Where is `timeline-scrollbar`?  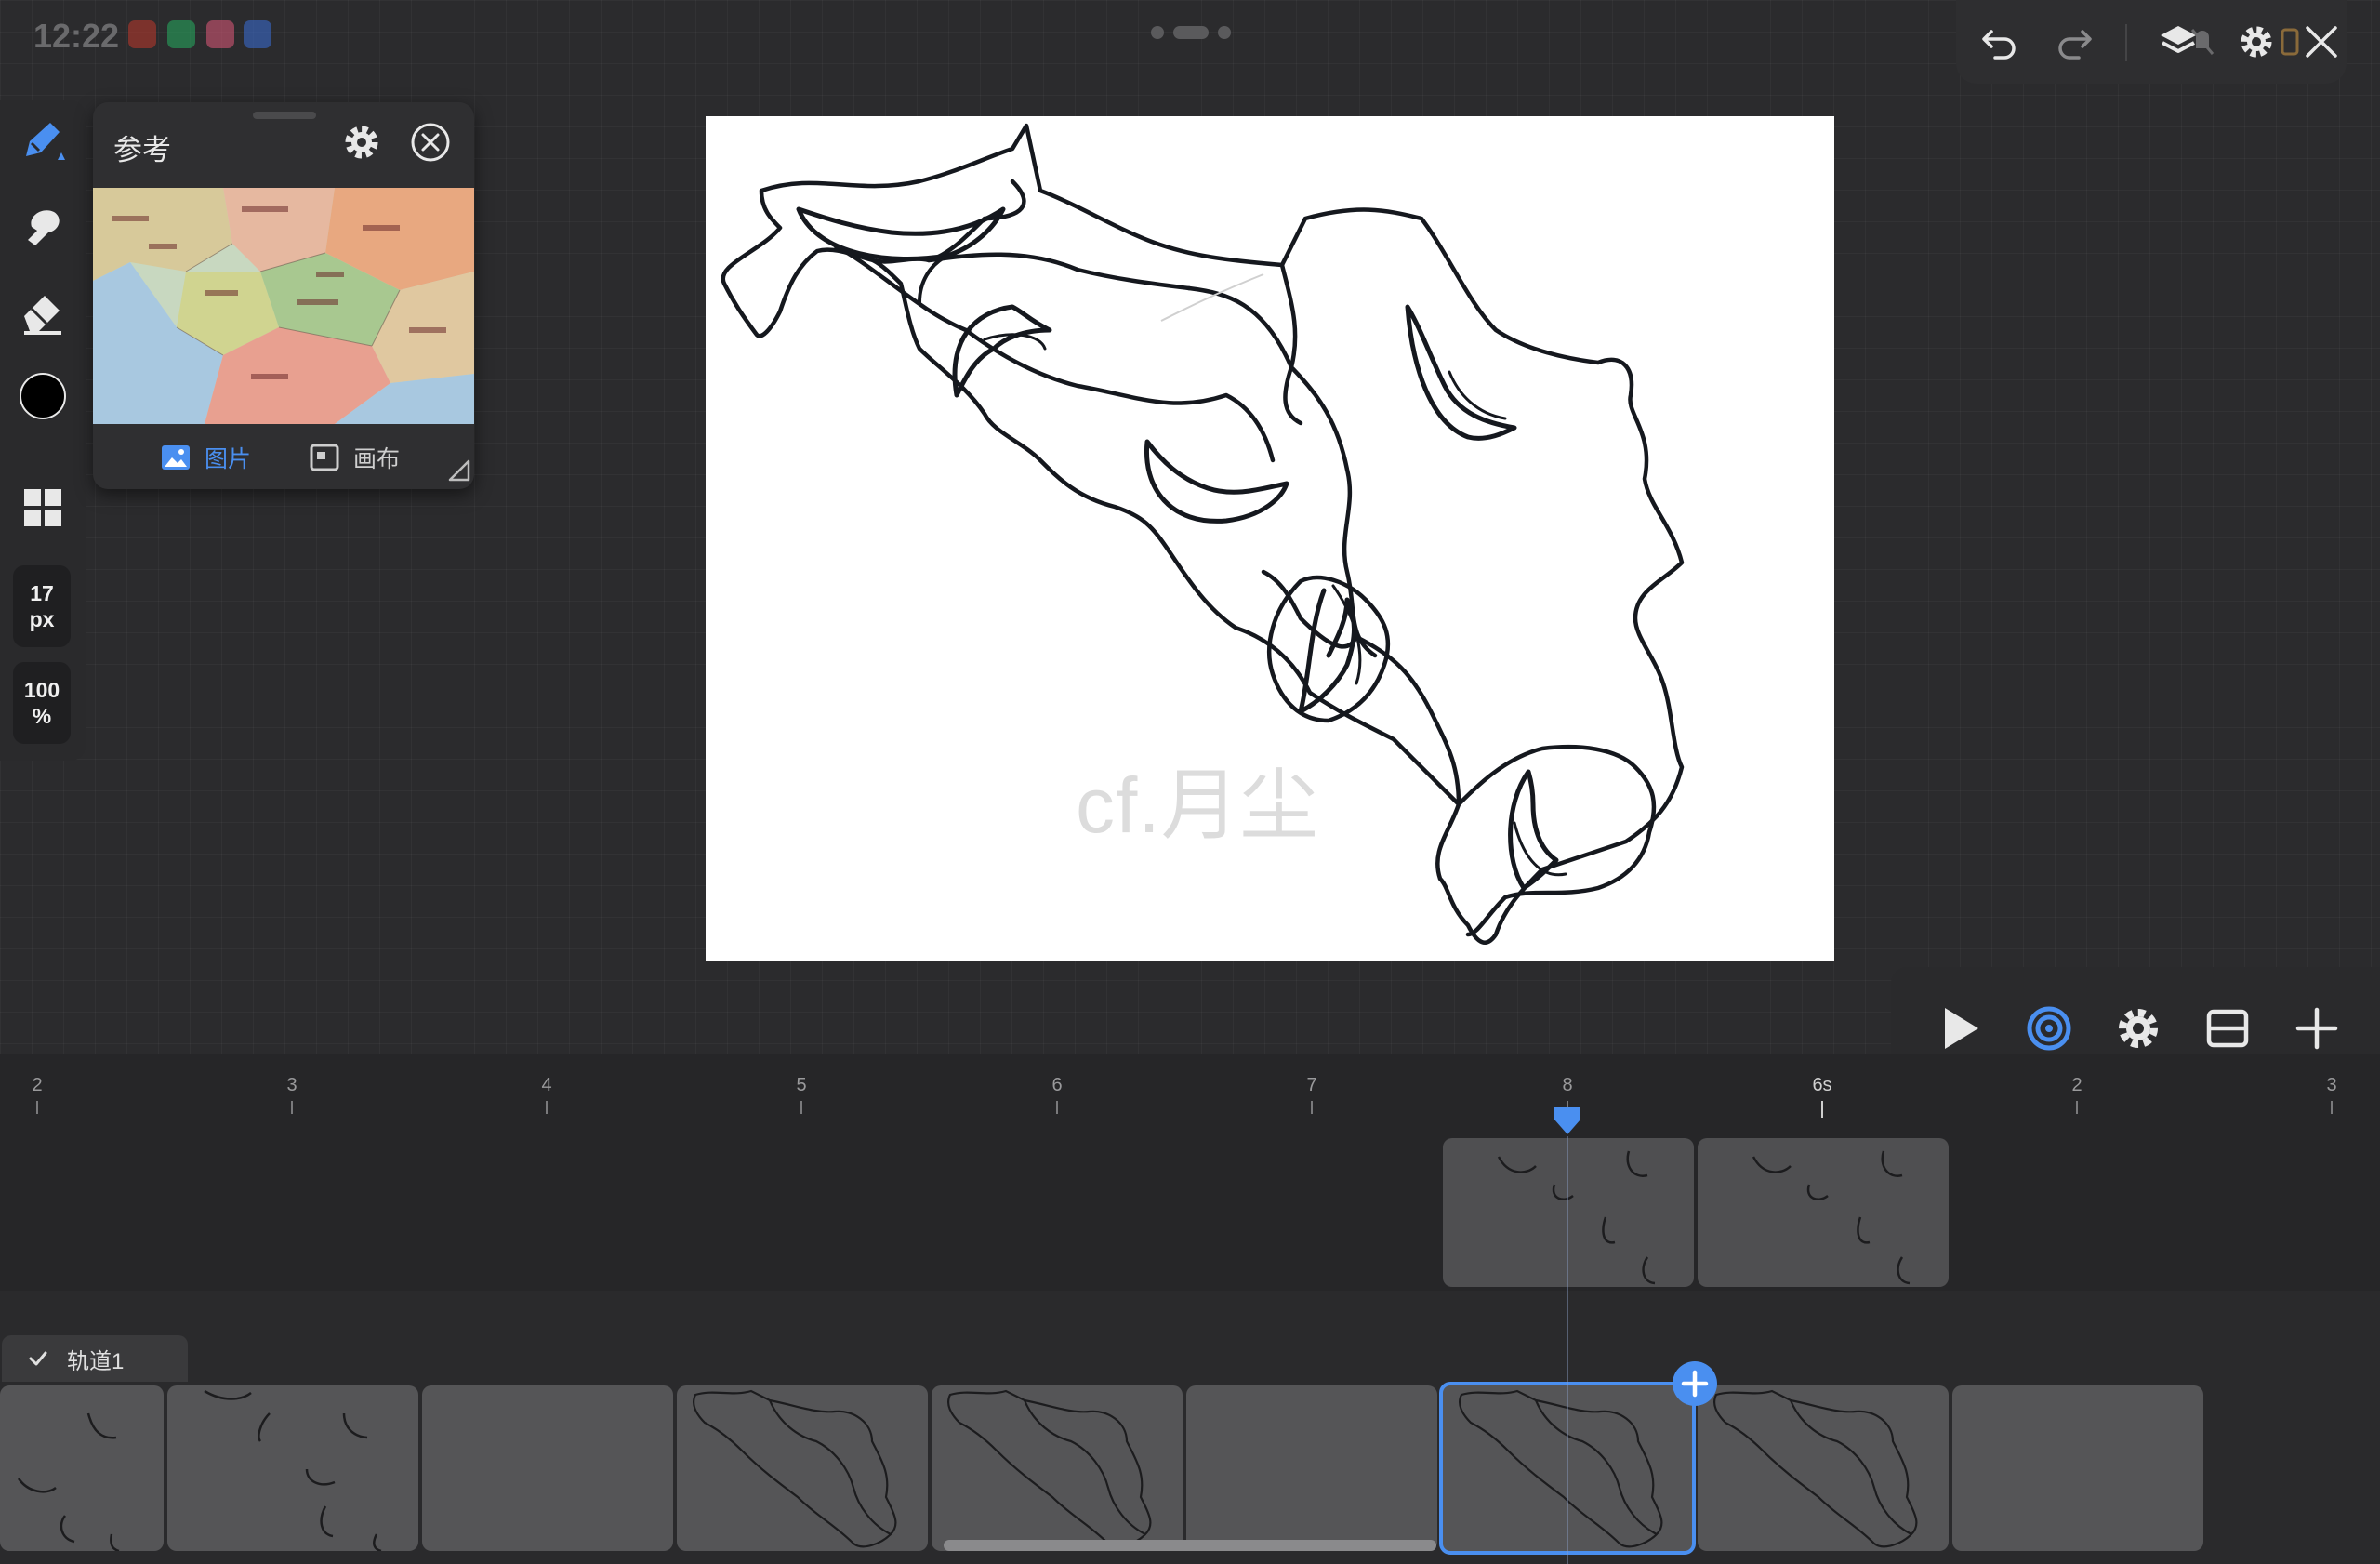
timeline-scrollbar is located at coordinates (1190, 1545).